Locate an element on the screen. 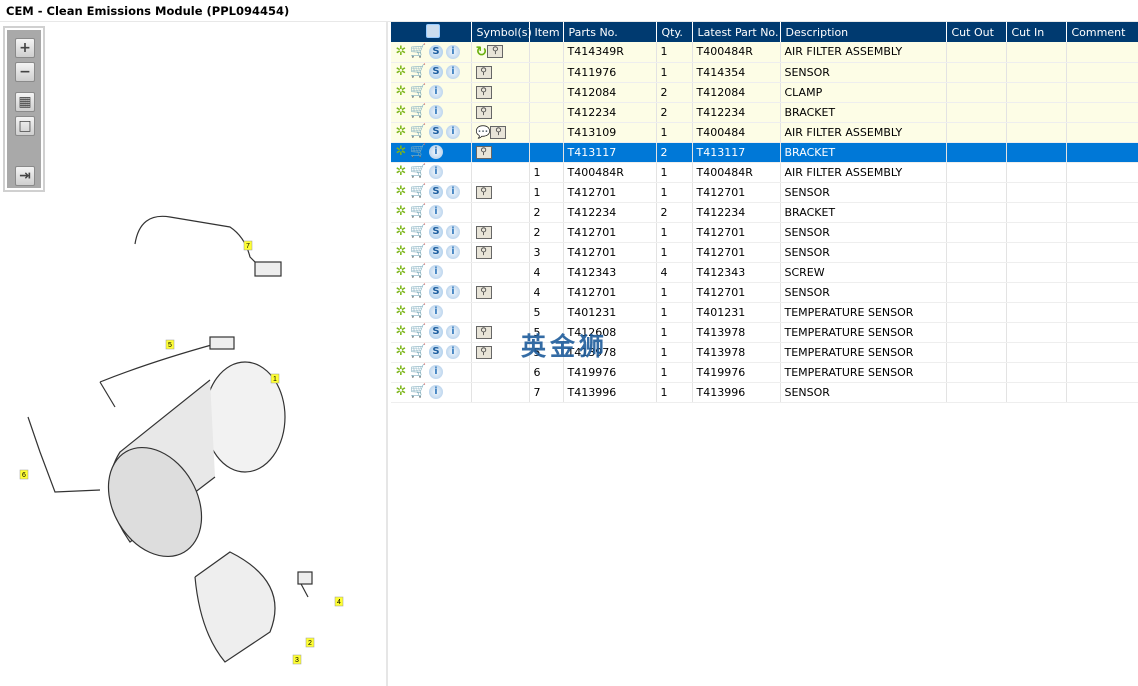  callout-4: 4 is located at coordinates (339, 601).